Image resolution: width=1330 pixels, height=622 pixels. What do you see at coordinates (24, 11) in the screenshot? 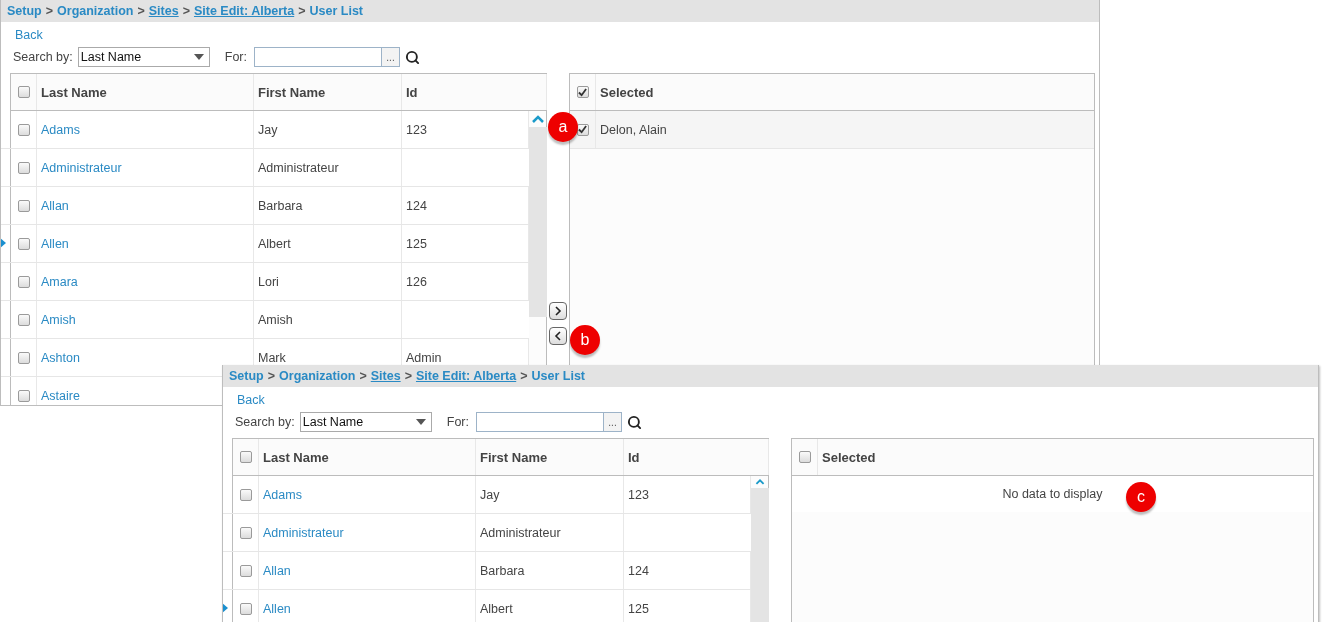
I see `breadcrumb-item: Setup` at bounding box center [24, 11].